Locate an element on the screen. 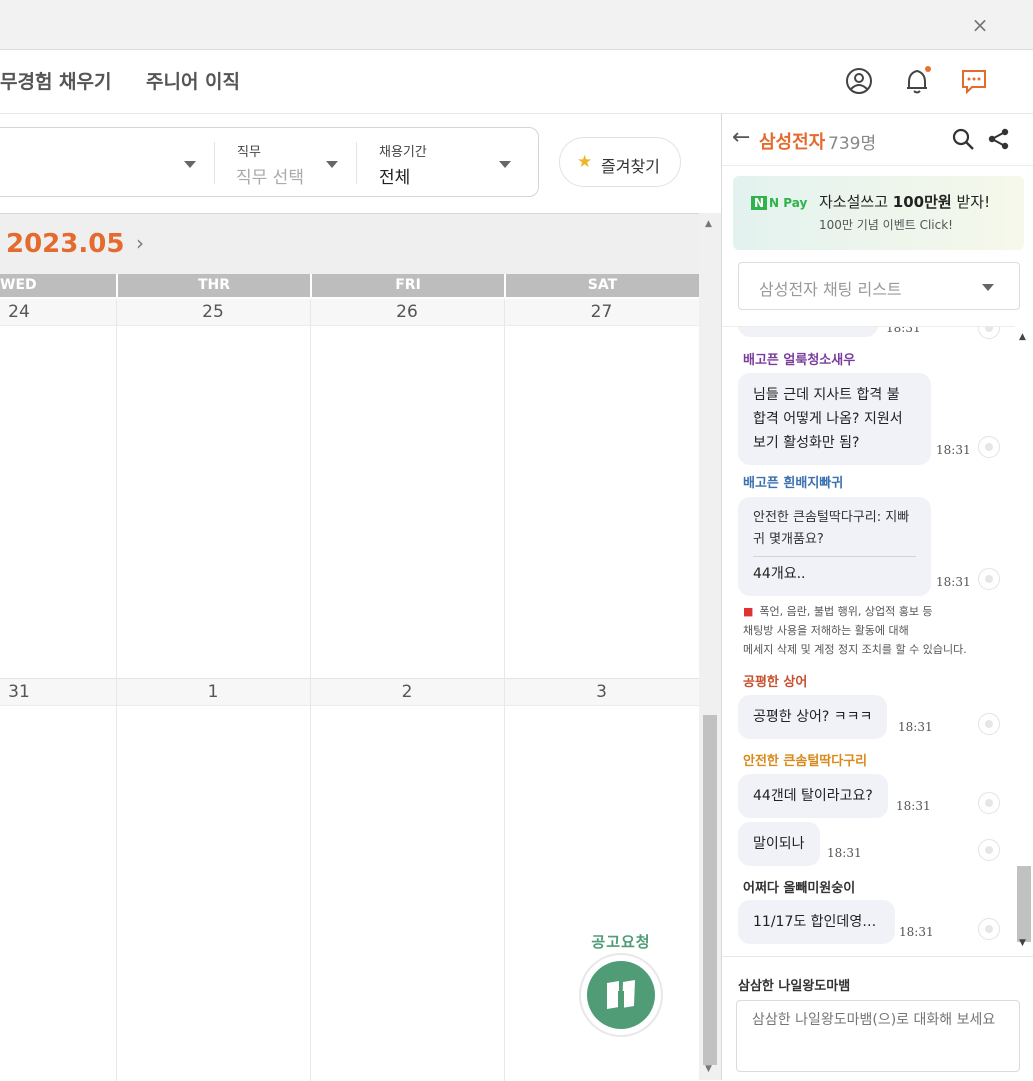 The width and height of the screenshot is (1033, 1081). message-bubble: 님들 근데 지사트 합격 불 합격 어떻게 나옴? 지원서 보기 활성화만 됨? is located at coordinates (834, 419).